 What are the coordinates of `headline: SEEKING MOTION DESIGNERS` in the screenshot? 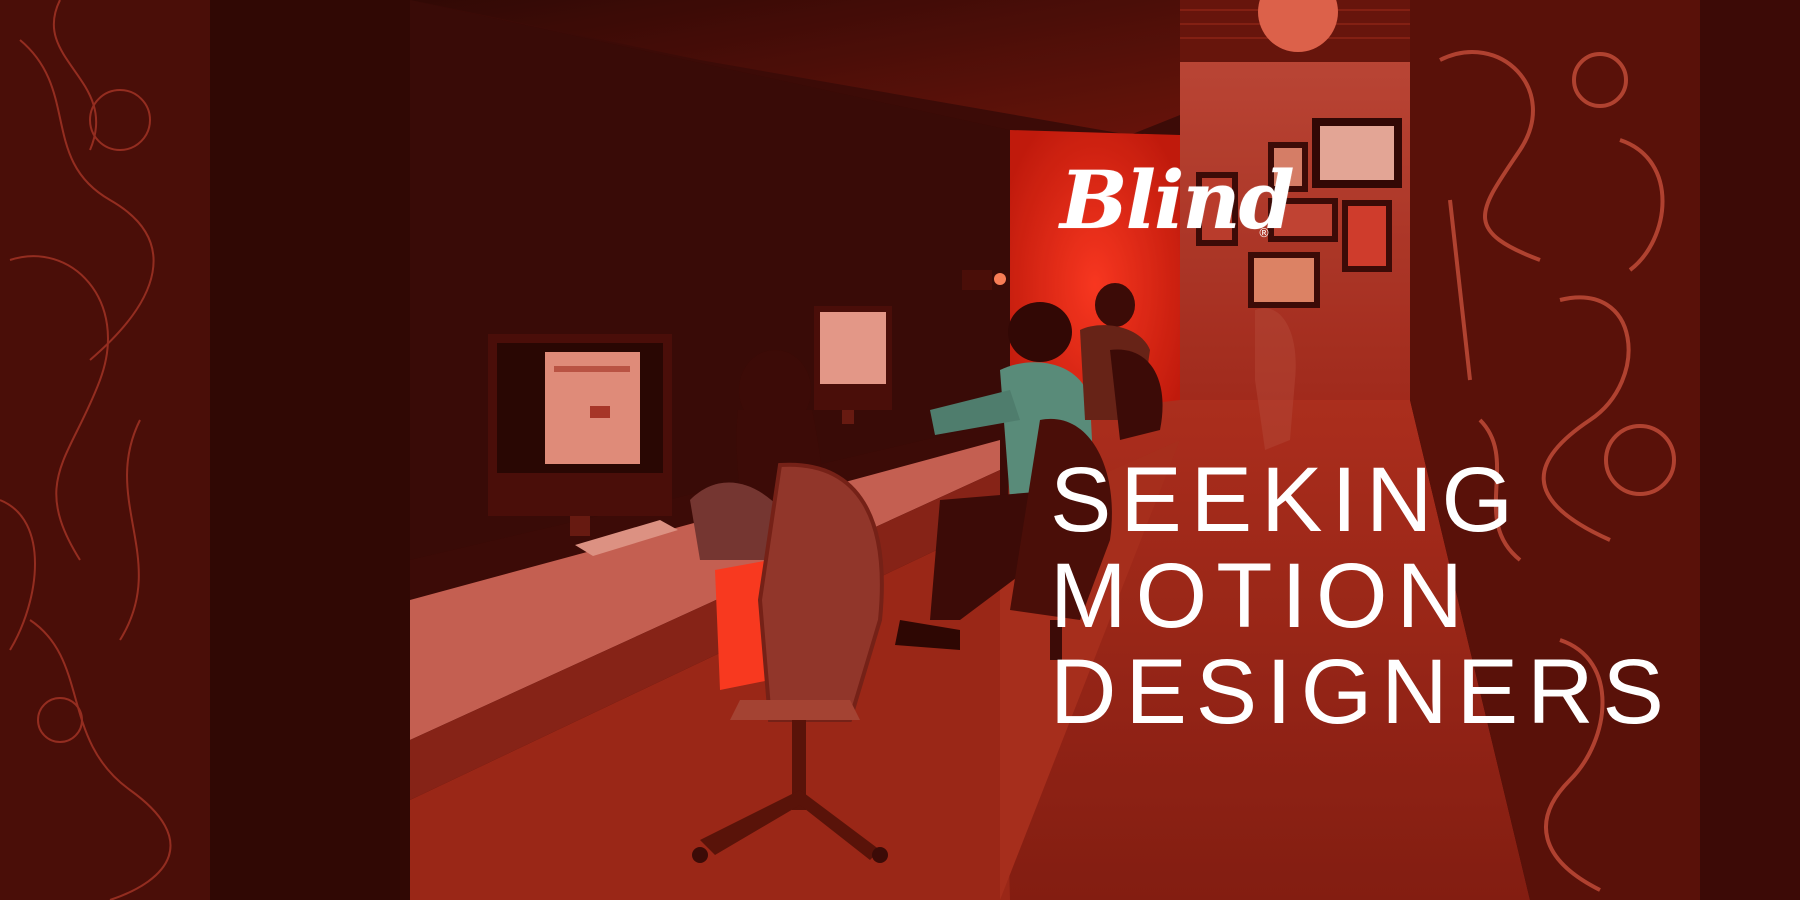 It's located at (1361, 596).